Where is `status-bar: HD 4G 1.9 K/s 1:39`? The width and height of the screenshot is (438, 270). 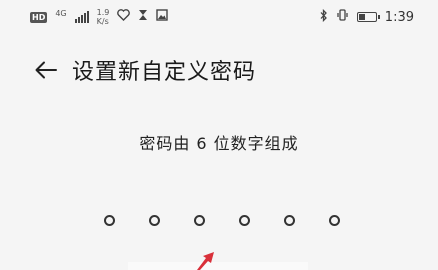 status-bar: HD 4G 1.9 K/s 1:39 is located at coordinates (219, 17).